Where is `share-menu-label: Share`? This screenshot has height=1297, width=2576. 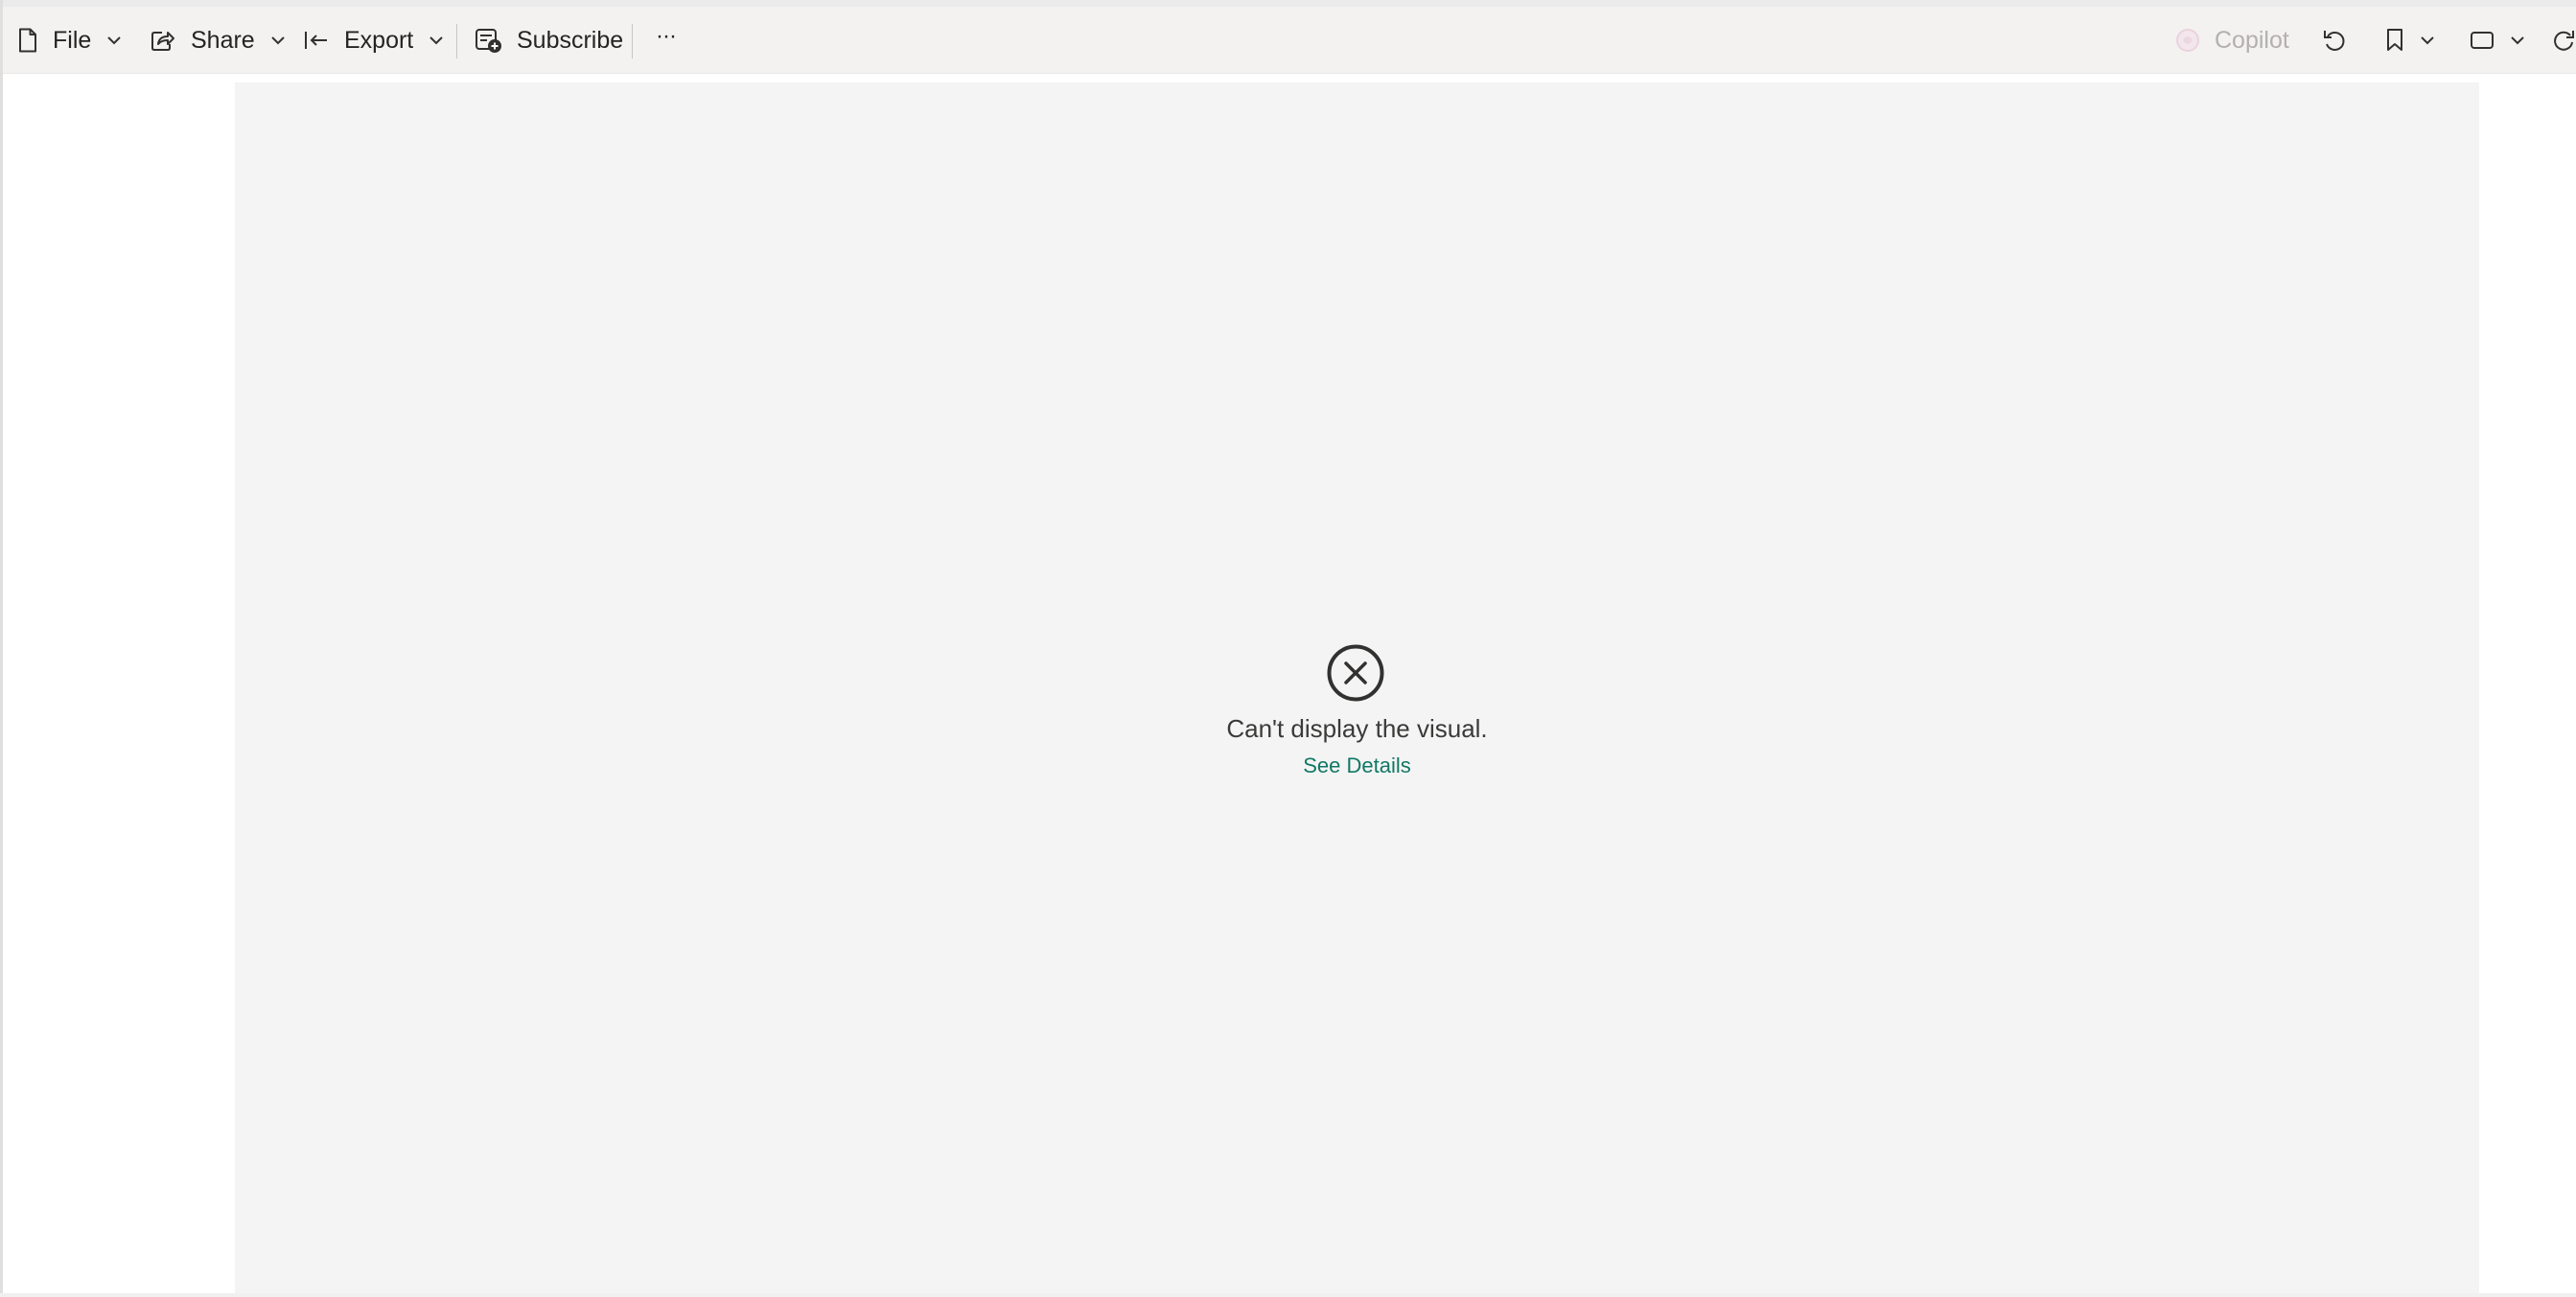
share-menu-label: Share is located at coordinates (223, 40).